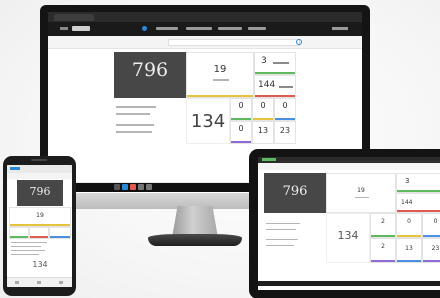 This screenshot has width=440, height=298. Describe the element at coordinates (40, 193) in the screenshot. I see `phone-total-tile: 796` at that location.